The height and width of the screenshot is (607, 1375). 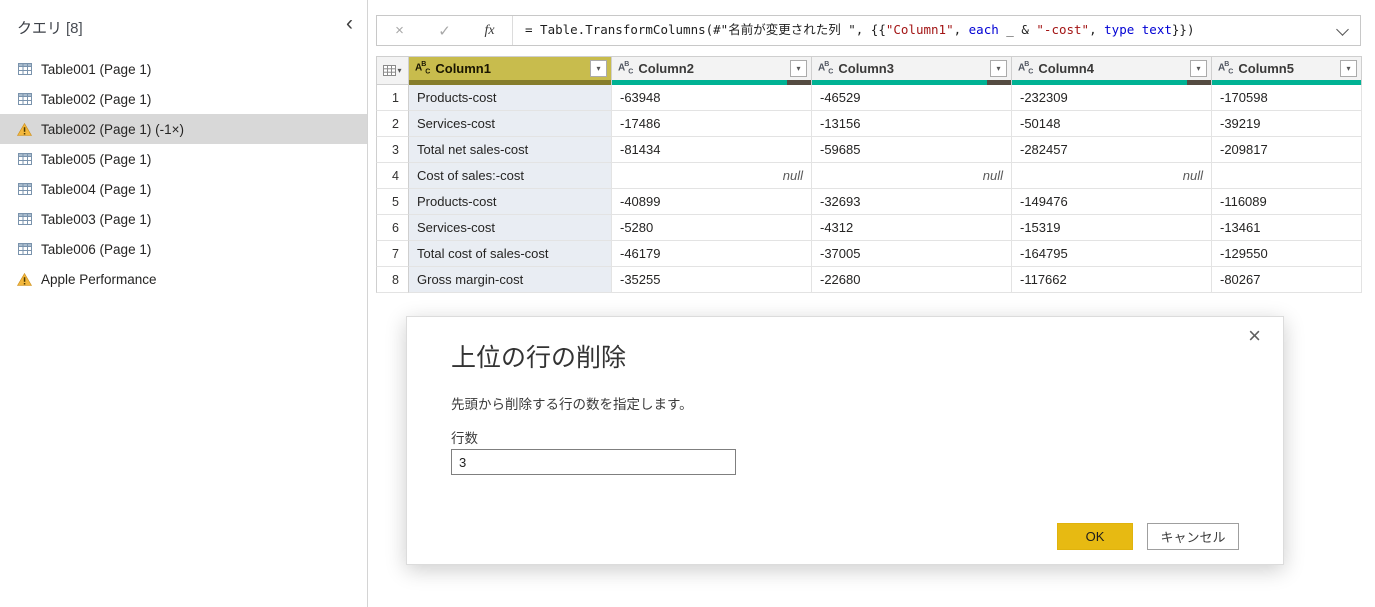 I want to click on cell: -232309, so click(x=1112, y=98).